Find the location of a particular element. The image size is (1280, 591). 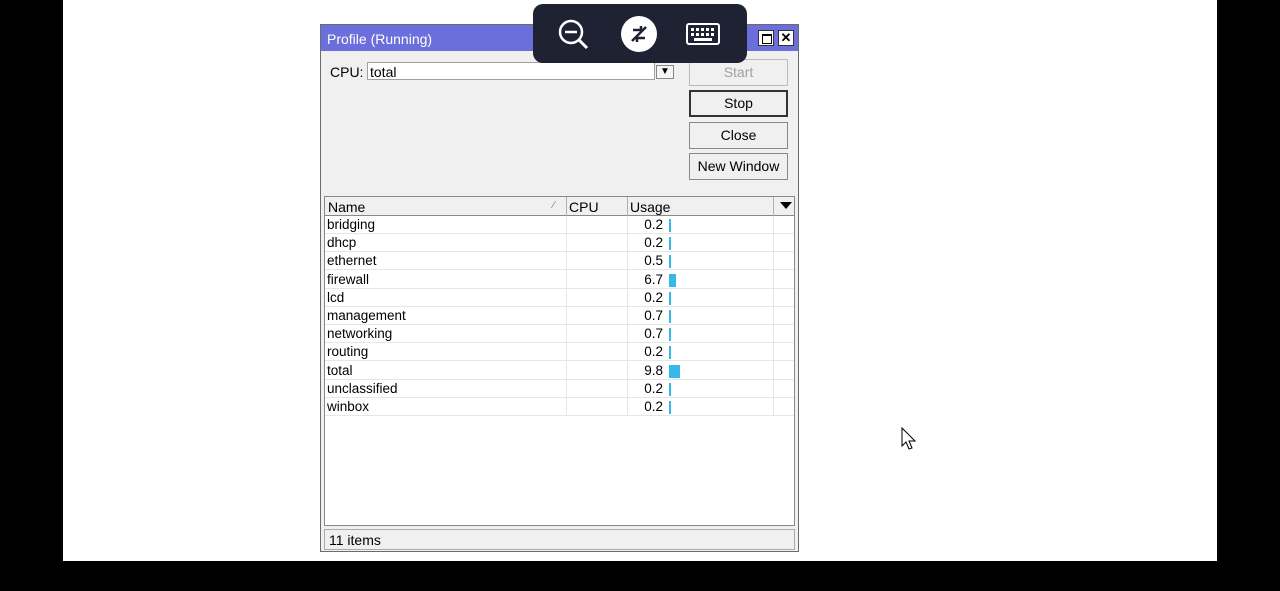

item-count: 11 items is located at coordinates (355, 540).